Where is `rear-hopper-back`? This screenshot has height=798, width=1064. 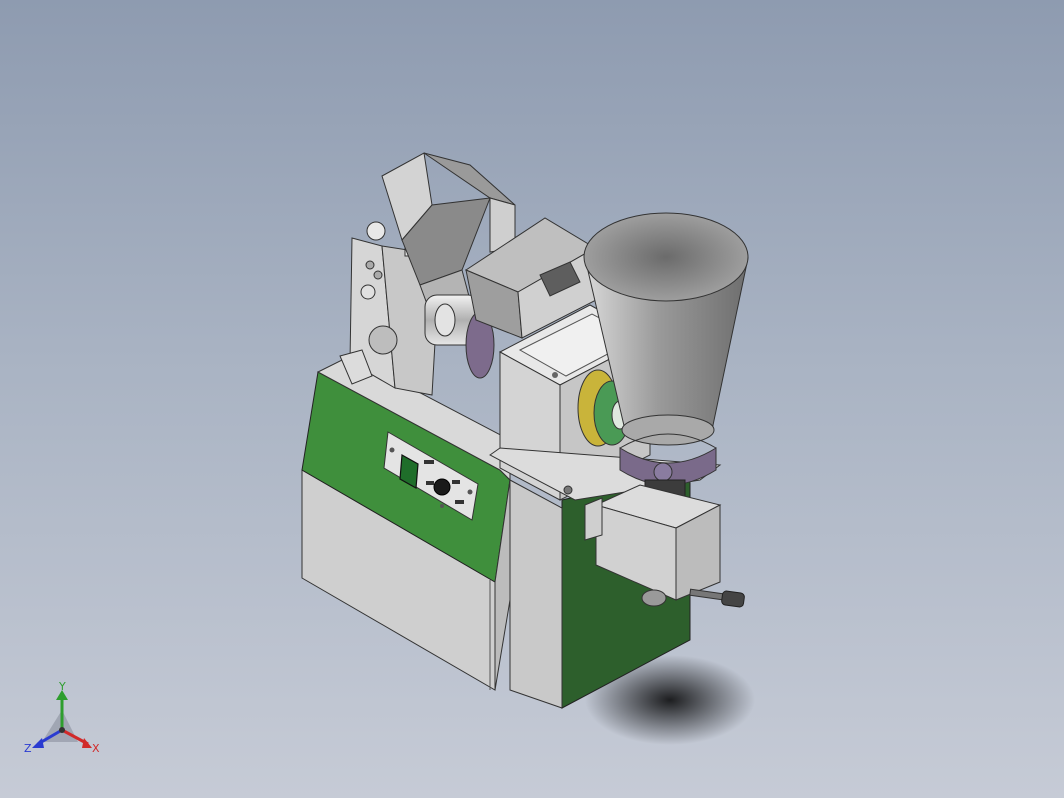
rear-hopper-back is located at coordinates (469, 179).